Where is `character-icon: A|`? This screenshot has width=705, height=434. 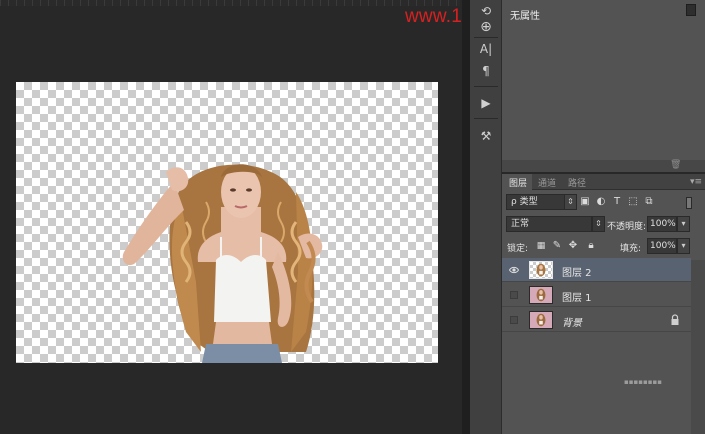
character-icon: A| is located at coordinates (486, 49).